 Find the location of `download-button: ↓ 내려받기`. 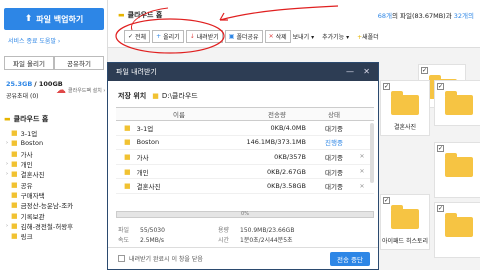

download-button: ↓ 내려받기 is located at coordinates (204, 36).